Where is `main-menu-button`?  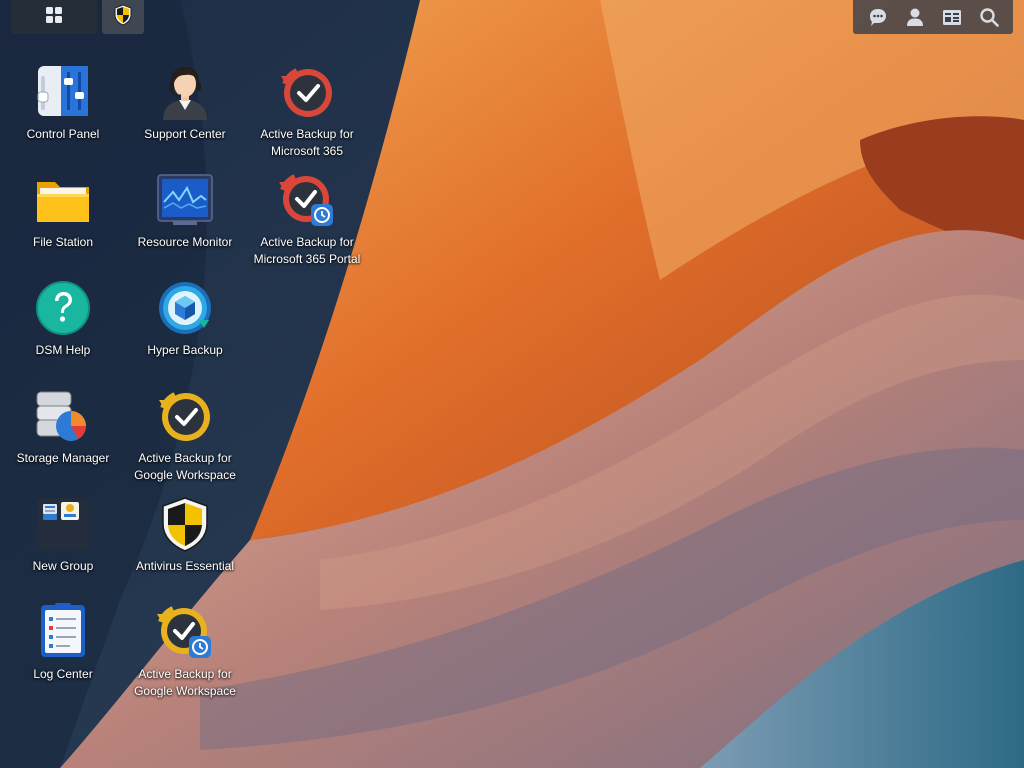
main-menu-button is located at coordinates (54, 17).